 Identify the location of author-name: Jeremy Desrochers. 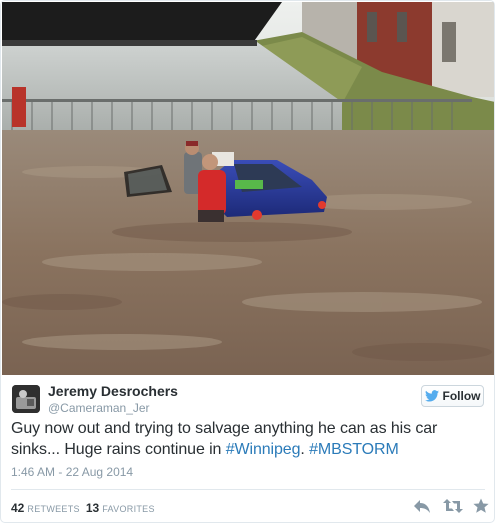
(113, 391).